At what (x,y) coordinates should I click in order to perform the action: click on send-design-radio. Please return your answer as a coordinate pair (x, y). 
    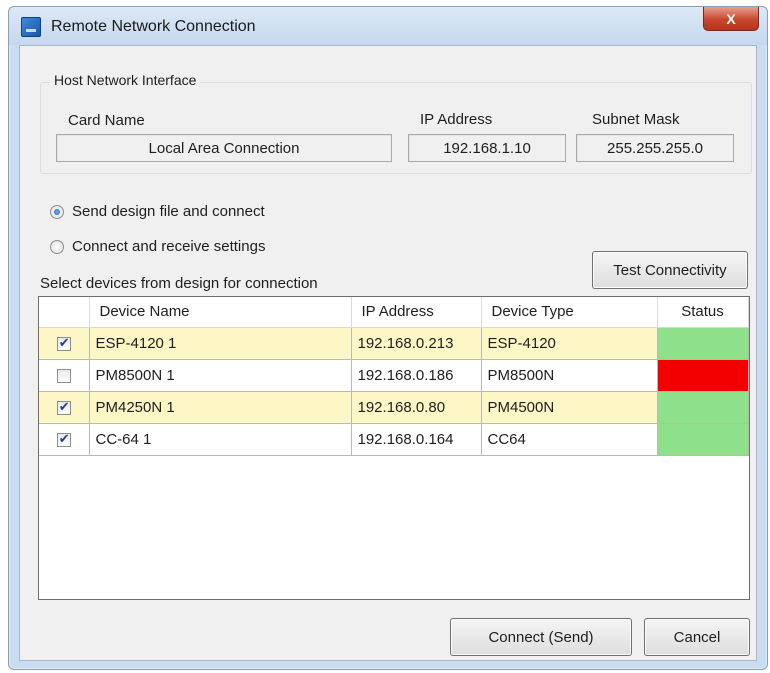
    Looking at the image, I should click on (57, 211).